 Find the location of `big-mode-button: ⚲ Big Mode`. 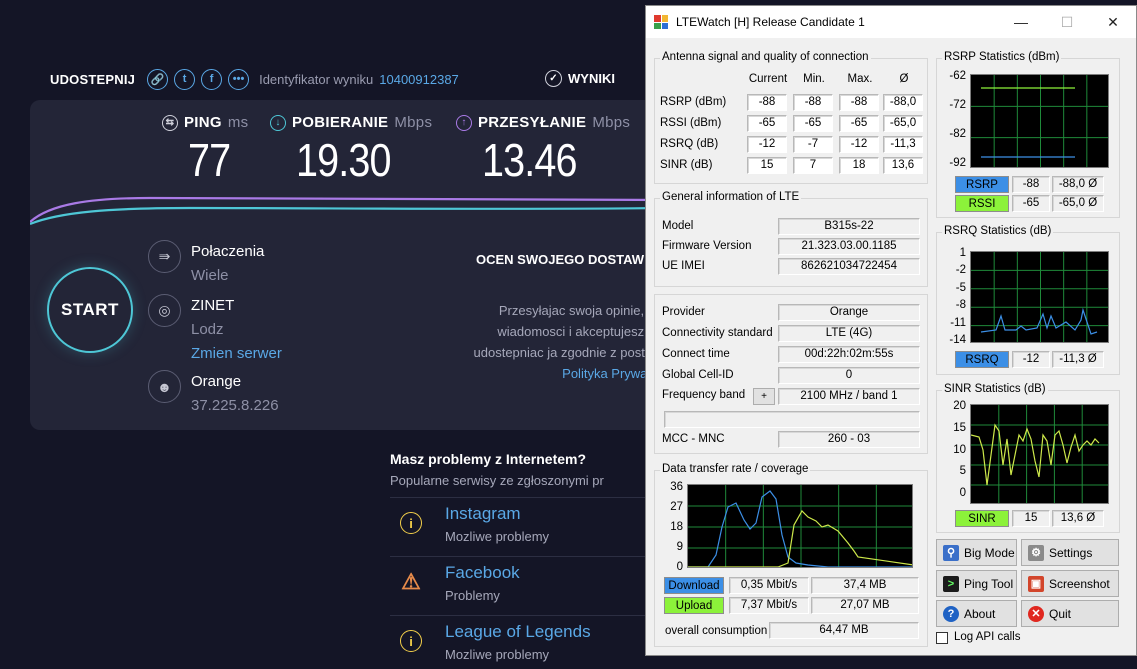

big-mode-button: ⚲ Big Mode is located at coordinates (976, 552).